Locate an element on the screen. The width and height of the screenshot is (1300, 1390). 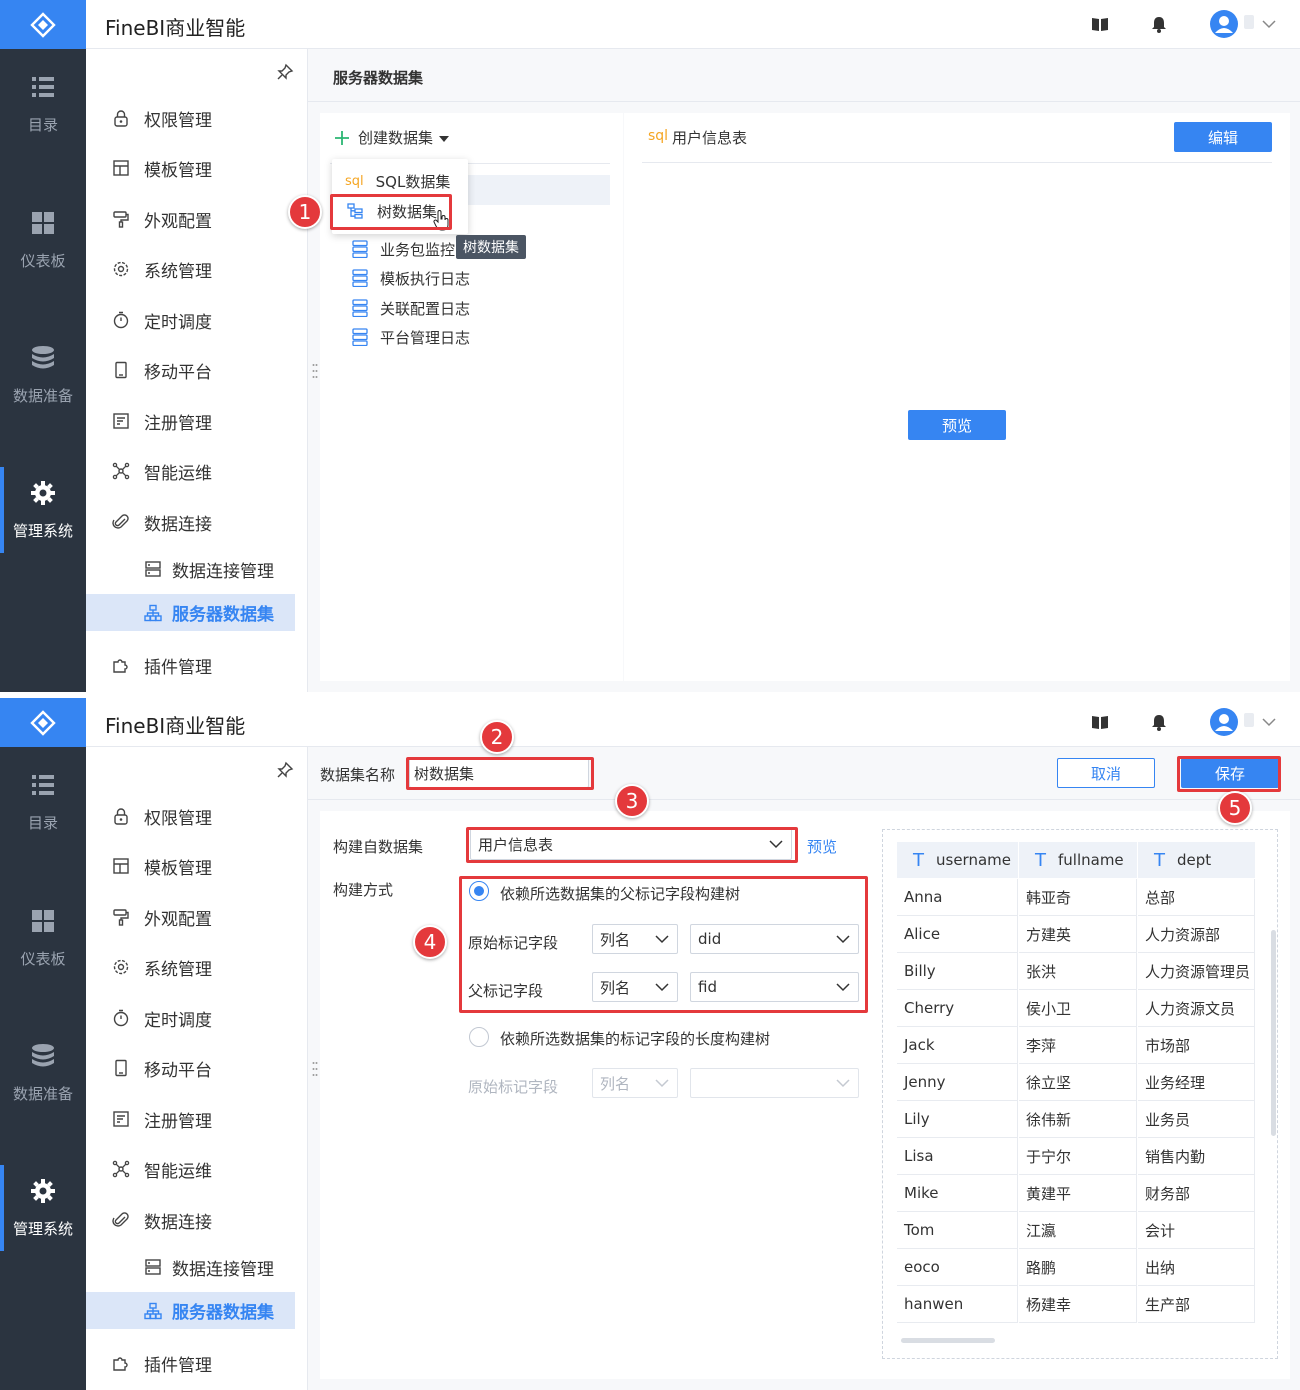
edit-button: 编辑 is located at coordinates (1223, 137).